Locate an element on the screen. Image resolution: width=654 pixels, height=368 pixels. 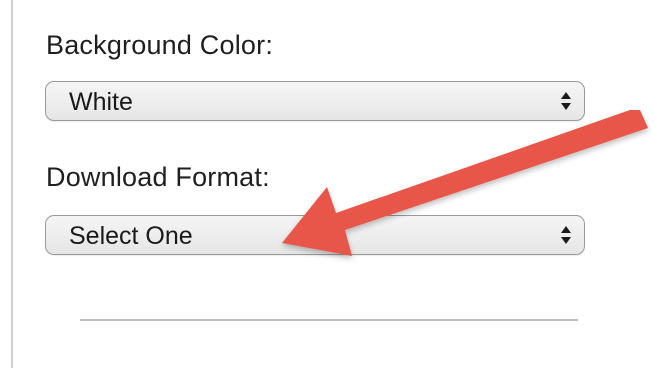
background-color-select: White is located at coordinates (315, 101).